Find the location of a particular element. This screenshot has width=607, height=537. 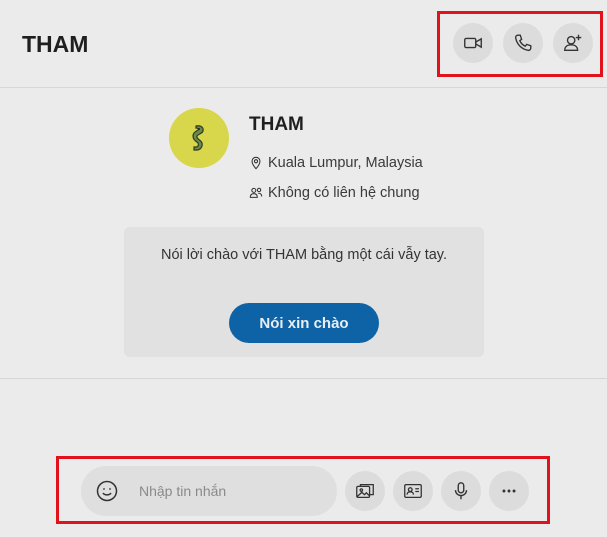

dinosaur-avatar-icon is located at coordinates (198, 138).